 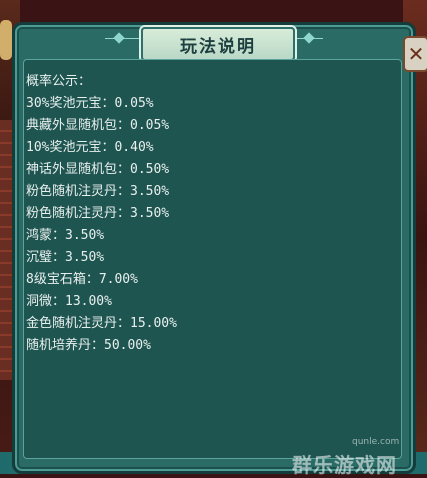 I want to click on diamond-ornament-left, so click(x=119, y=38).